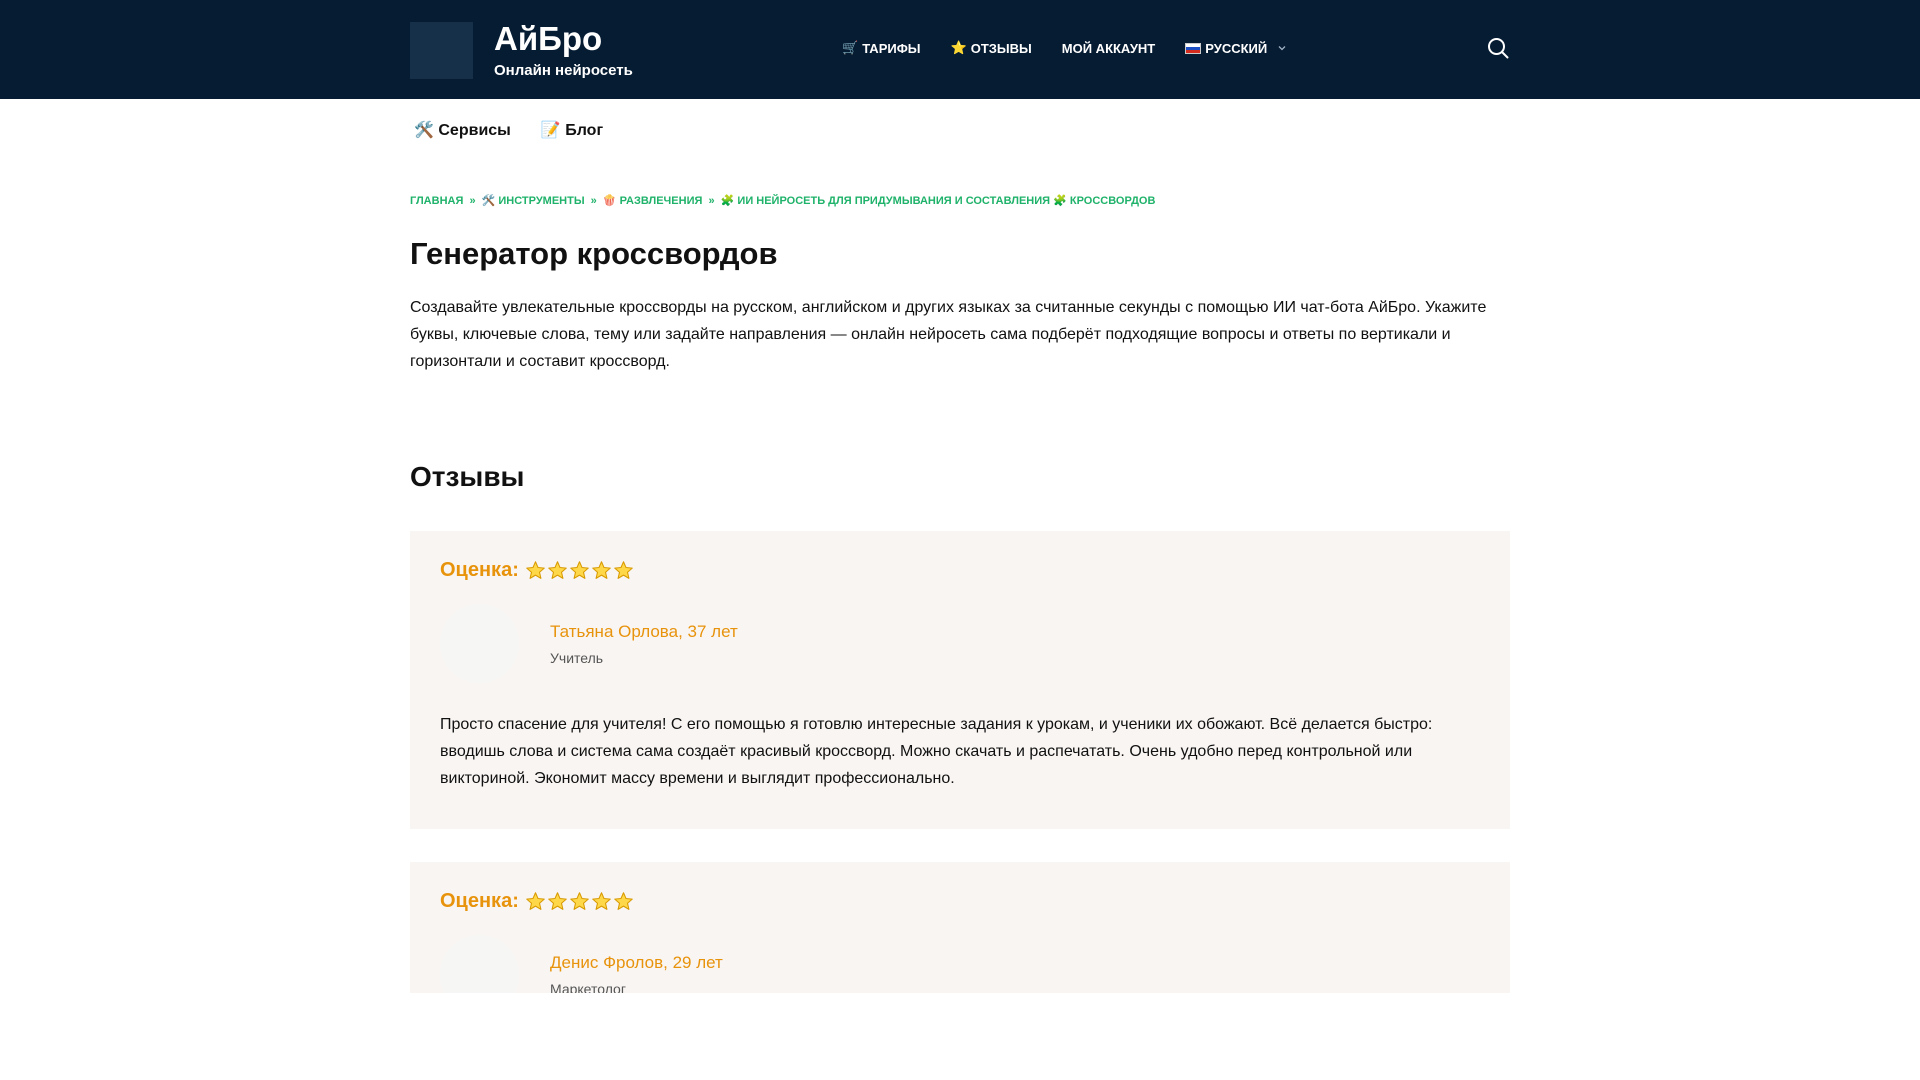  I want to click on breadcrumb-entertainment: 🍿 РАЗВЛЕЧЕНИЯ, so click(653, 201).